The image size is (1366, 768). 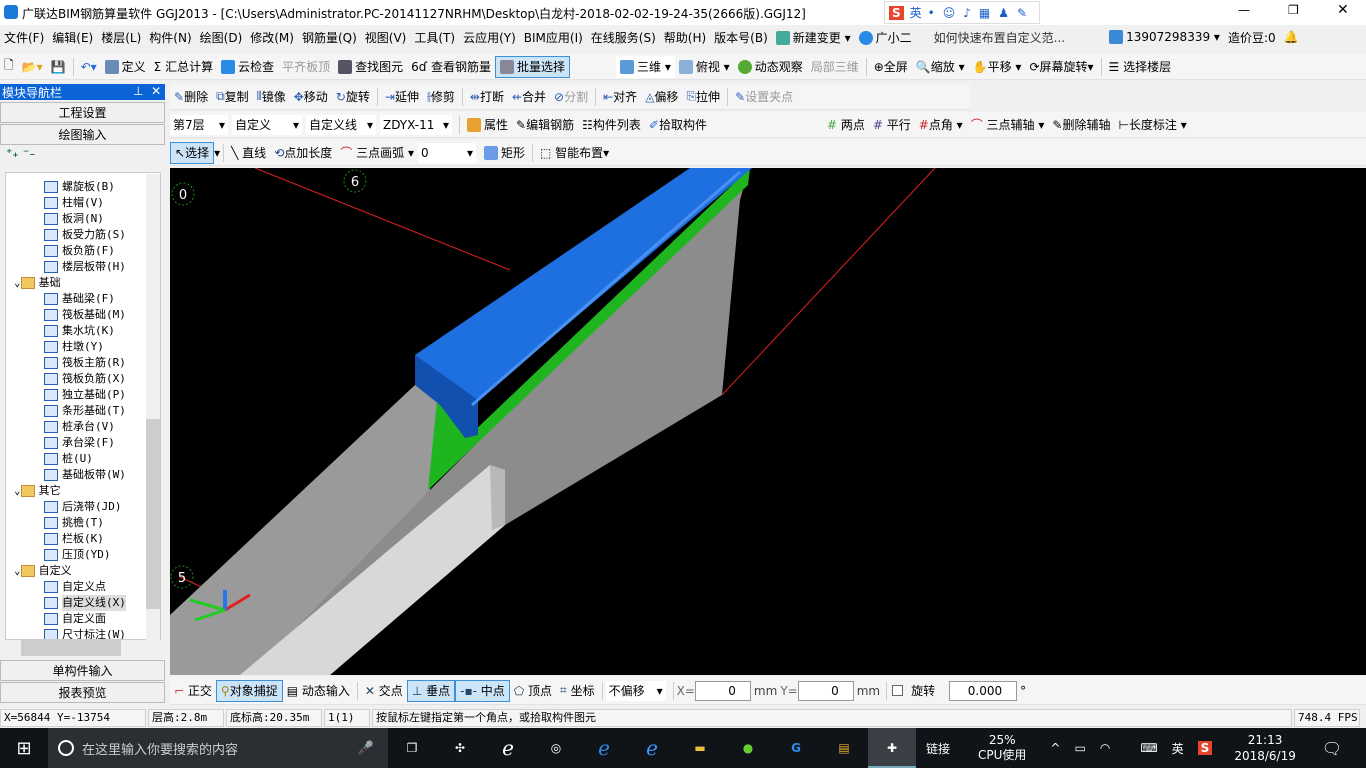 I want to click on tree-item: 板洞(N), so click(x=83, y=219).